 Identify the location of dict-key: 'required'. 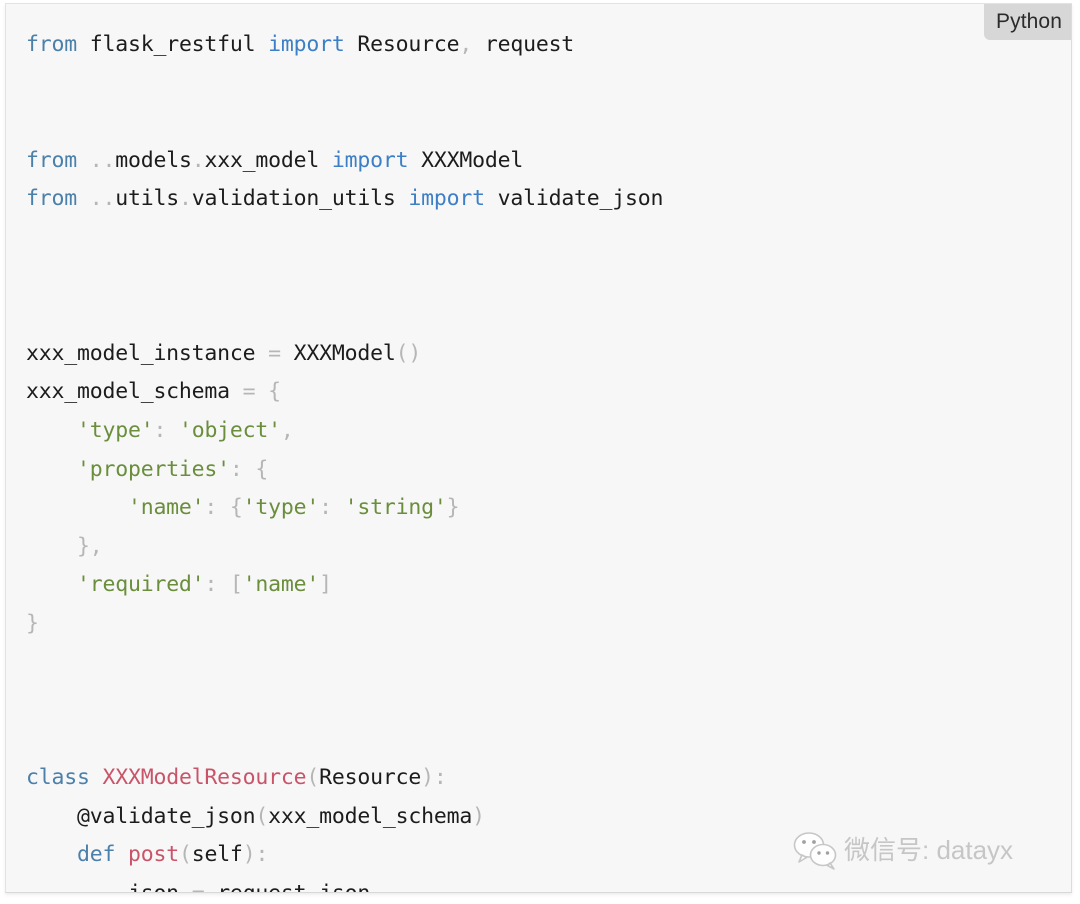
(140, 585).